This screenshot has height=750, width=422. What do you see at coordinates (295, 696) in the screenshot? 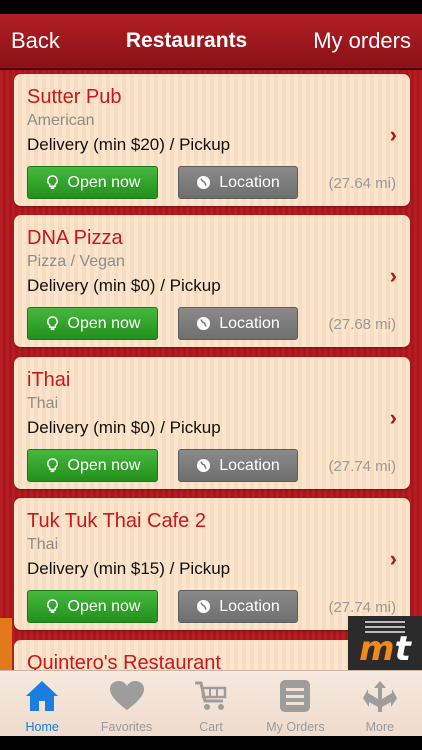
I see `list-icon` at bounding box center [295, 696].